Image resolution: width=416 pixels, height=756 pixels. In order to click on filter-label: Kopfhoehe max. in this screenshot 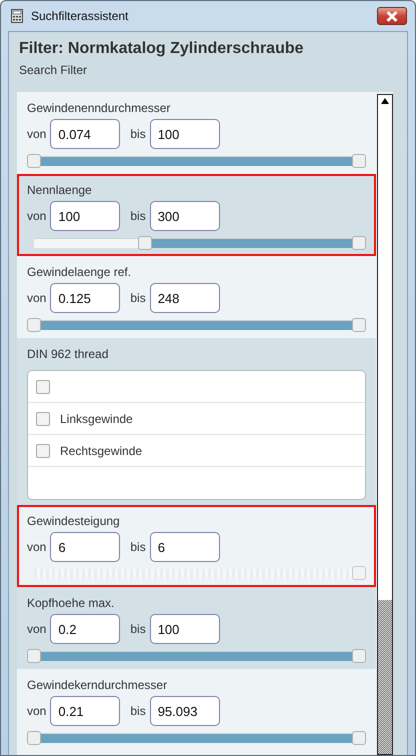, I will do `click(71, 603)`.